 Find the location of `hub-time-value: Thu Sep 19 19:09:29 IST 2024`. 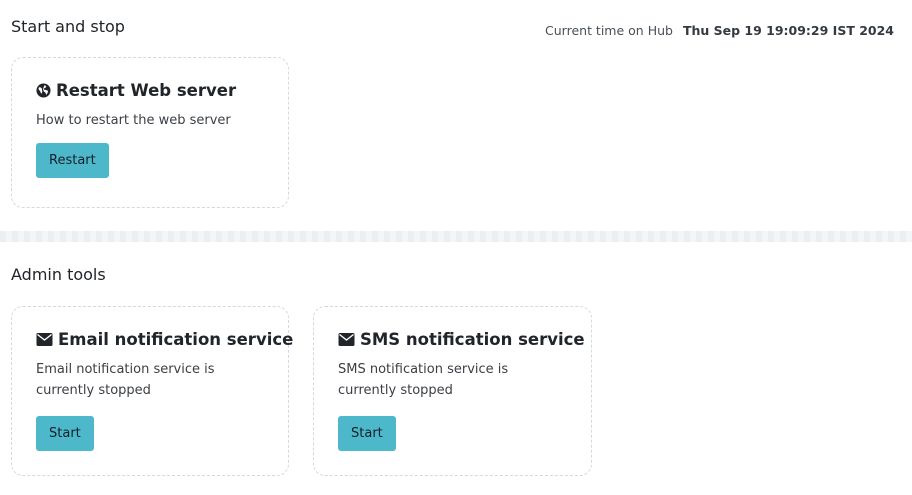

hub-time-value: Thu Sep 19 19:09:29 IST 2024 is located at coordinates (788, 30).